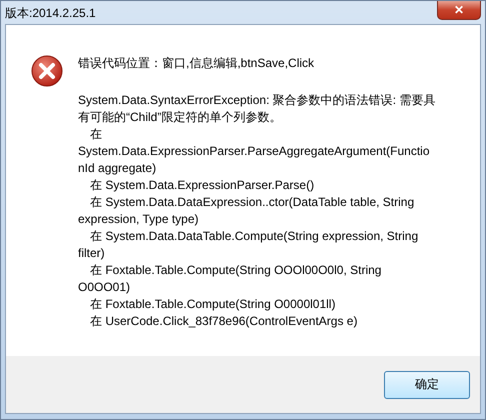  Describe the element at coordinates (459, 10) in the screenshot. I see `close-button: ✕` at that location.